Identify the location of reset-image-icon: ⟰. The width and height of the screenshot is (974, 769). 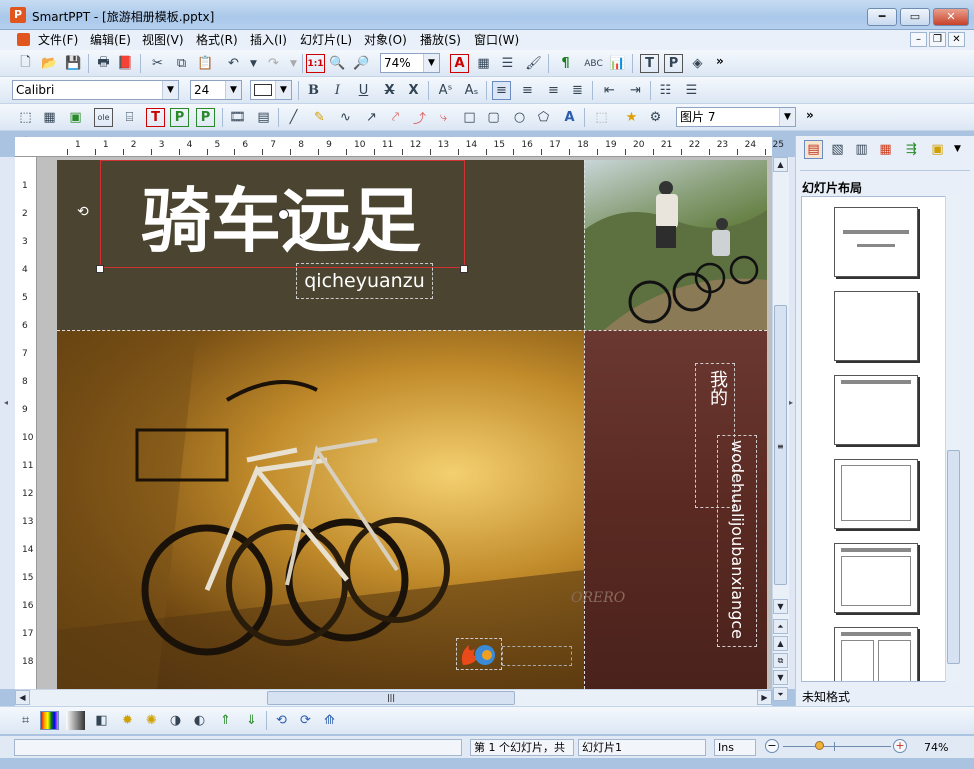
(329, 720).